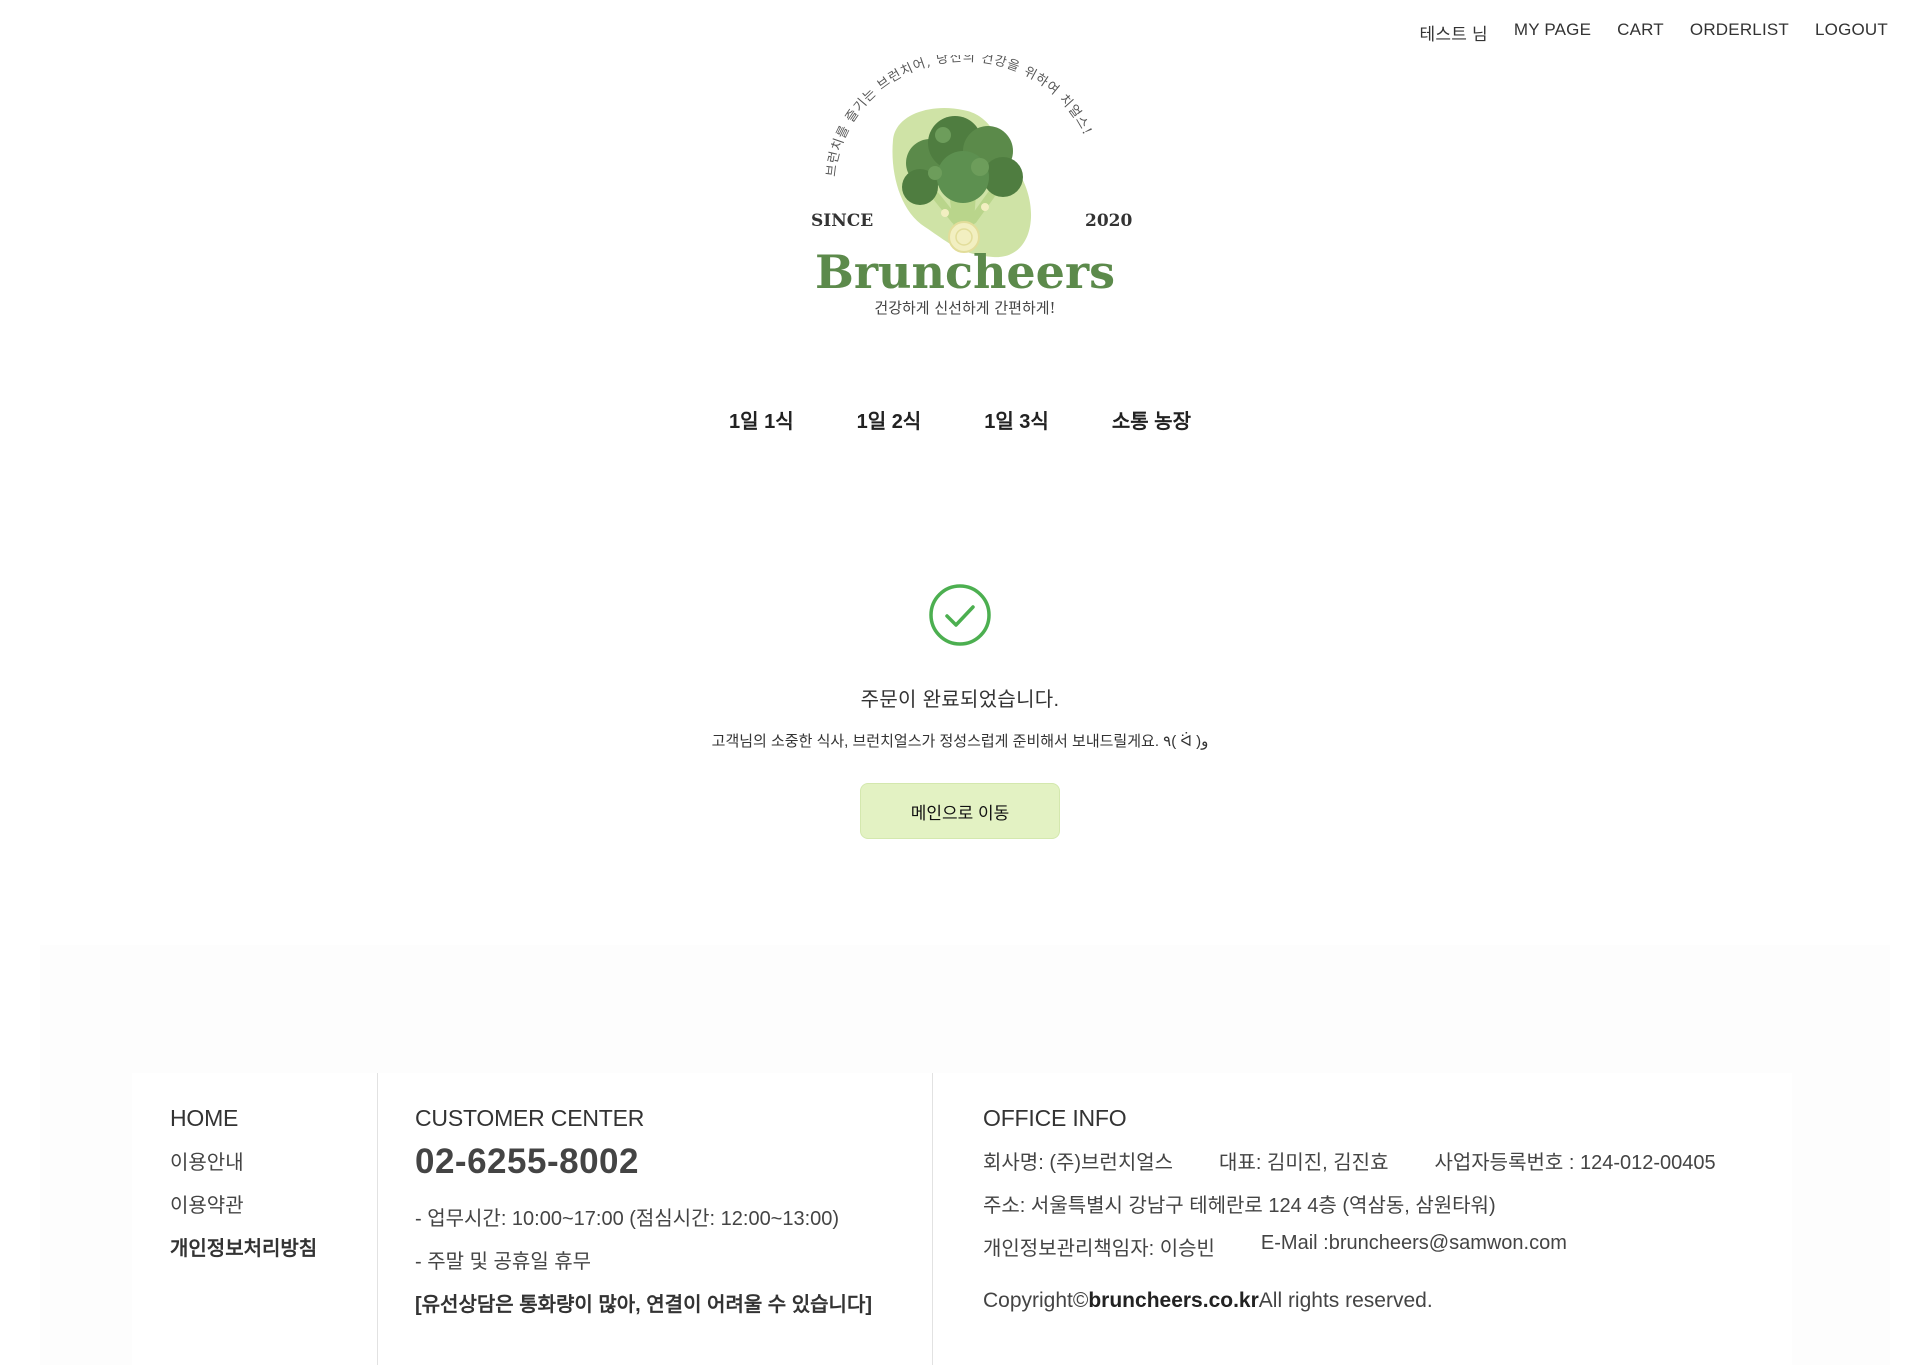 The image size is (1920, 1365). I want to click on orderlist-link: ORDERLIST, so click(1739, 32).